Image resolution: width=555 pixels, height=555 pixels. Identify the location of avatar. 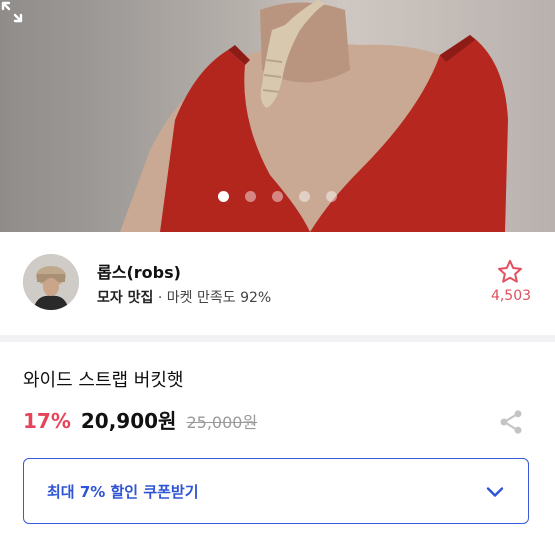
(51, 282).